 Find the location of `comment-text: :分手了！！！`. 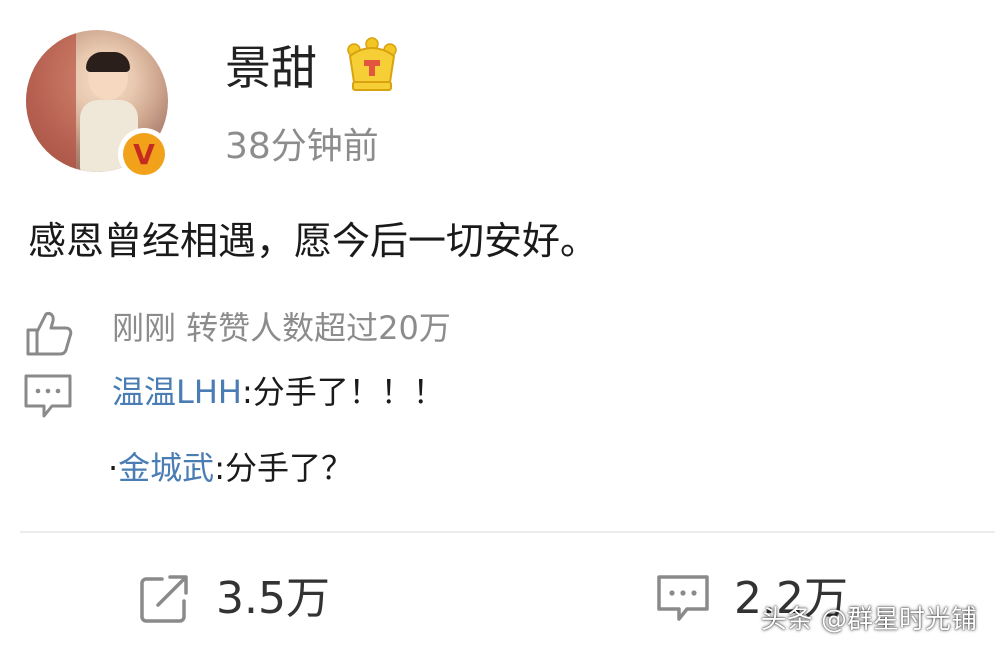

comment-text: :分手了！！！ is located at coordinates (343, 392).